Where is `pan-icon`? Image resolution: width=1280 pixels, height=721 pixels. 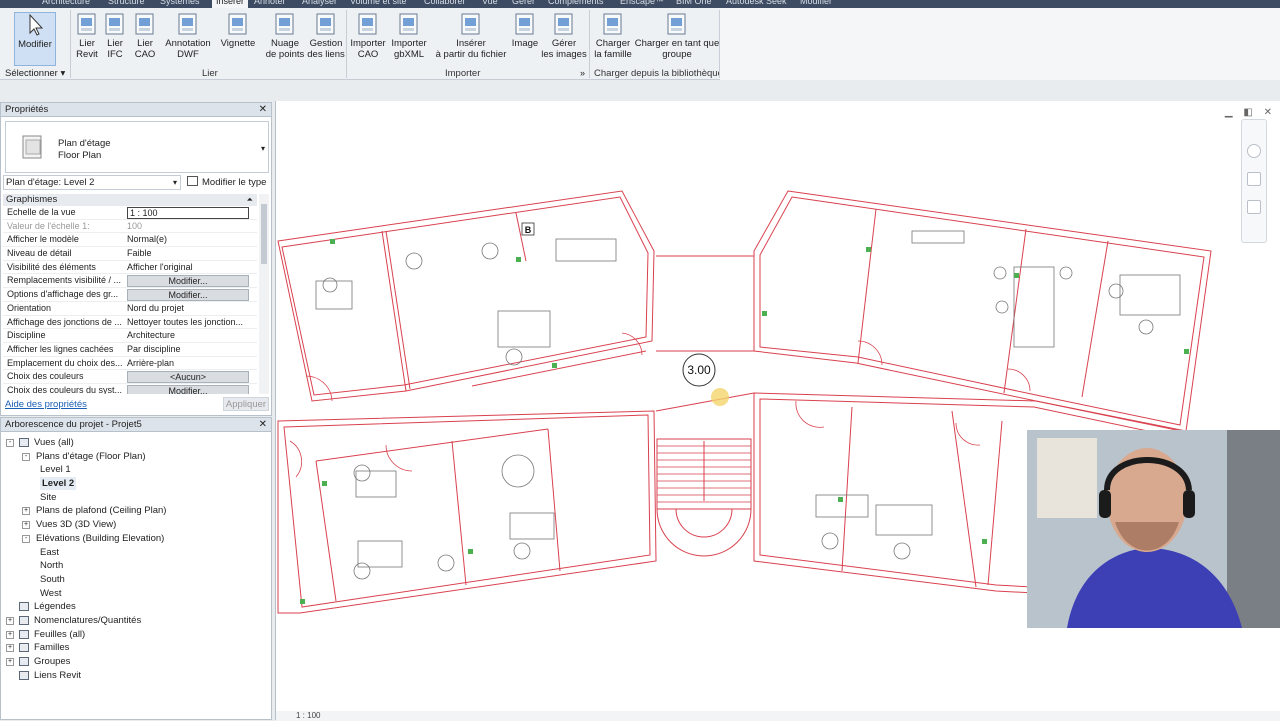
pan-icon is located at coordinates (1254, 207).